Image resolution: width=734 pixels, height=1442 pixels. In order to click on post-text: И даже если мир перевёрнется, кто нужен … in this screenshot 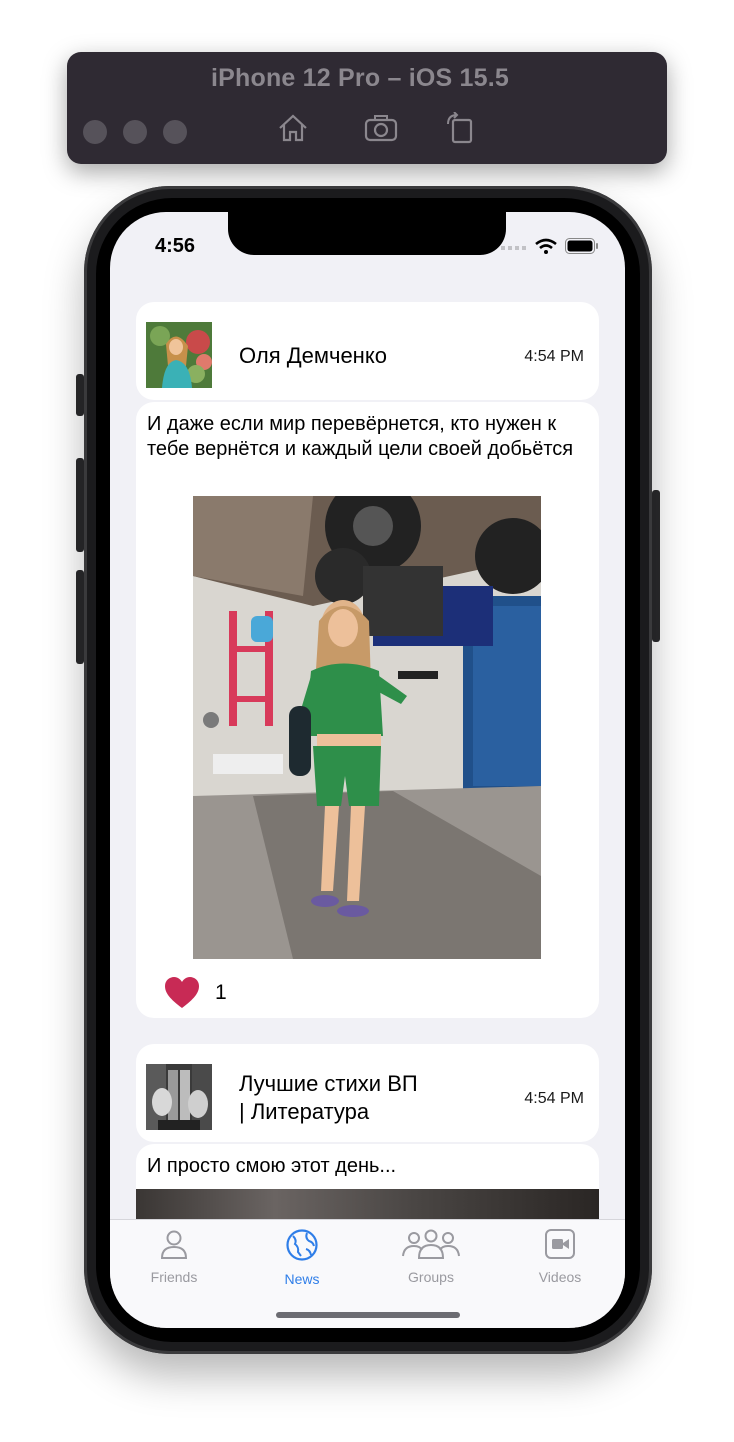, I will do `click(360, 436)`.